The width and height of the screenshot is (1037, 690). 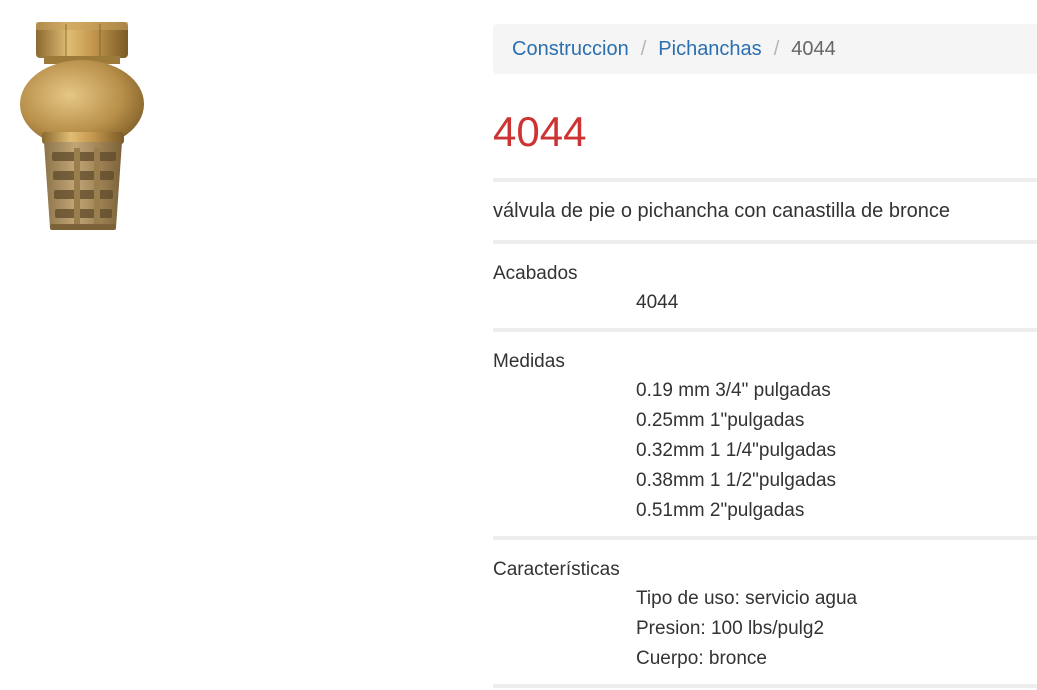 What do you see at coordinates (736, 480) in the screenshot?
I see `medidas-value: 0.38mm 1 1/2"pulgadas` at bounding box center [736, 480].